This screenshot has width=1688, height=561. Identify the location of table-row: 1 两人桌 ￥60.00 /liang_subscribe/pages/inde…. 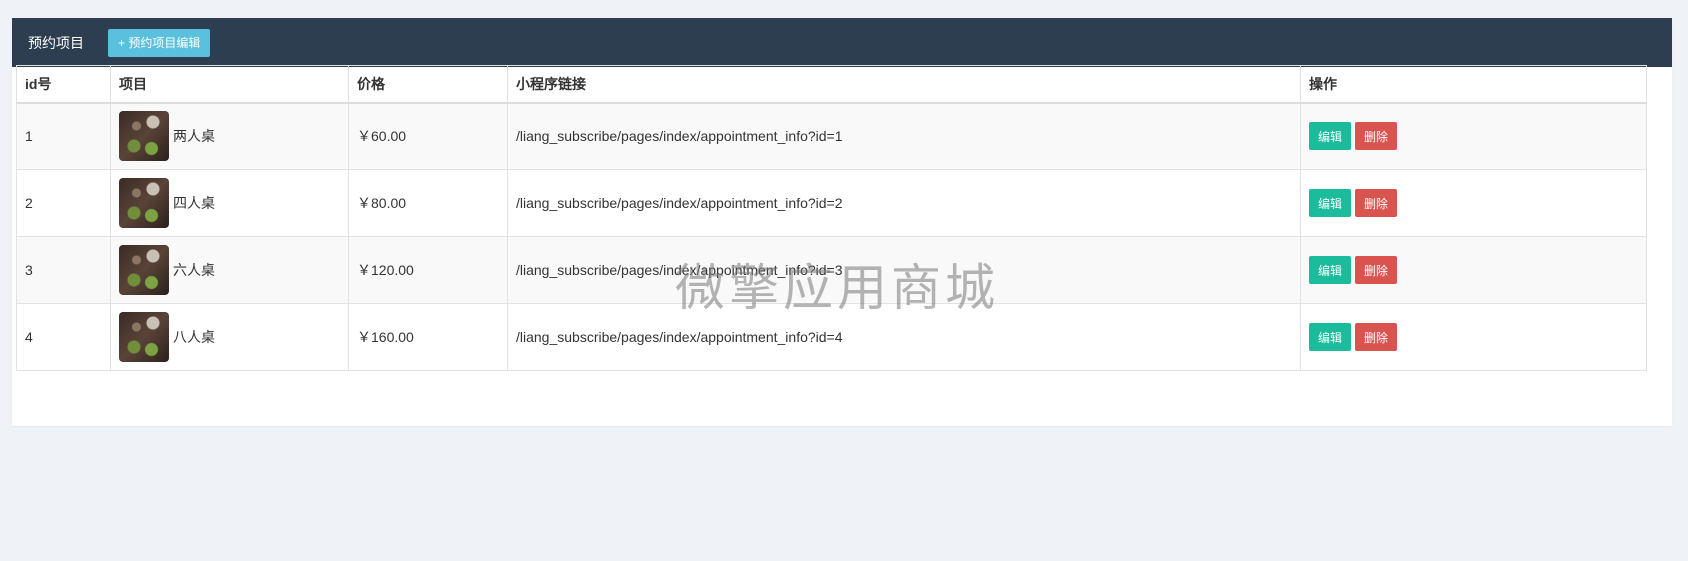
(831, 136).